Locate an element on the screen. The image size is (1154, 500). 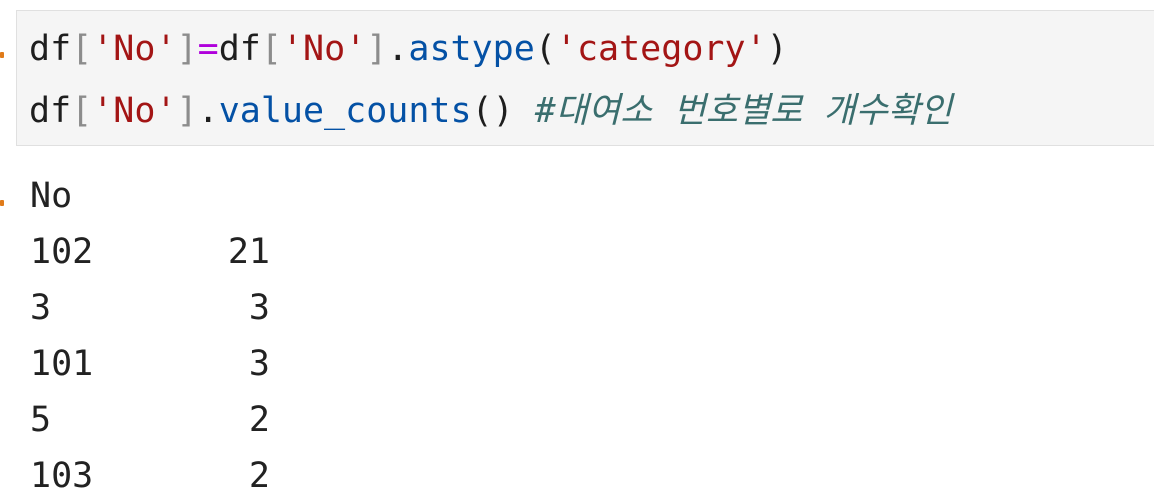
code-token-parens: () is located at coordinates (492, 111).